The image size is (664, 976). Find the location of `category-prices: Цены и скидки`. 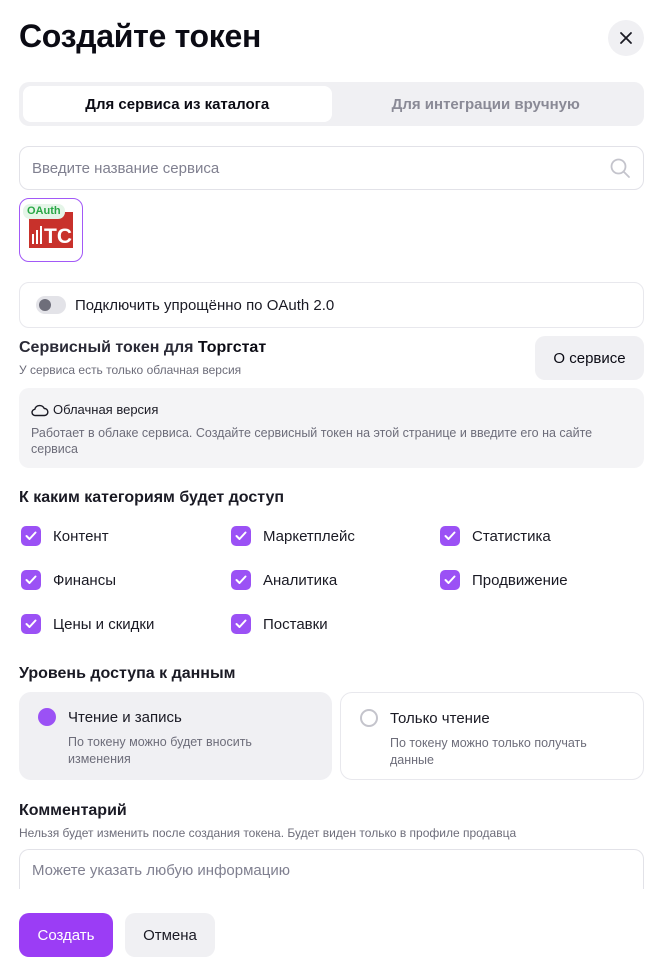

category-prices: Цены и скидки is located at coordinates (87, 624).